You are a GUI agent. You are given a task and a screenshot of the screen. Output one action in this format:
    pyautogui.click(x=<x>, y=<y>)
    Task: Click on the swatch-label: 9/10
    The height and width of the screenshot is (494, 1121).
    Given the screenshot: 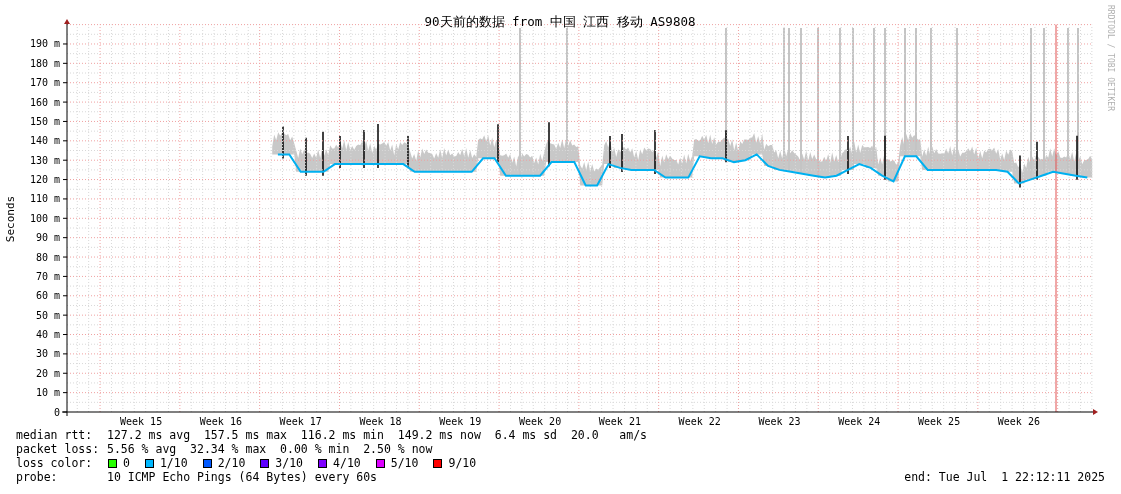 What is the action you would take?
    pyautogui.click(x=462, y=463)
    